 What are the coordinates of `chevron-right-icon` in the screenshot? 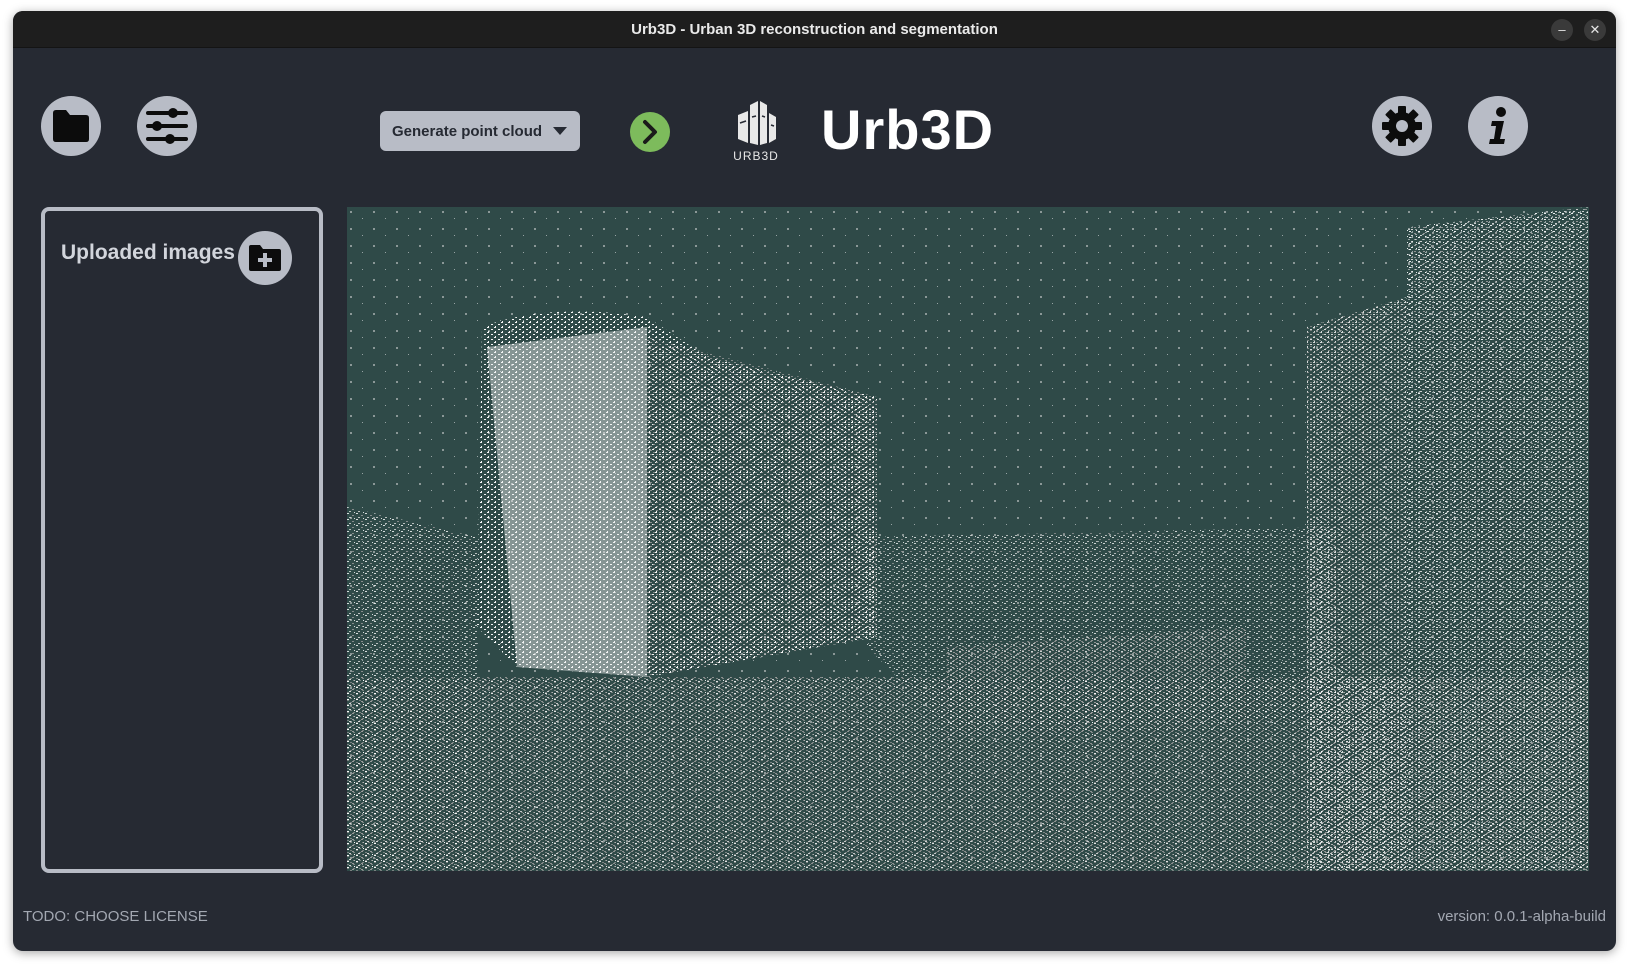 It's located at (650, 132).